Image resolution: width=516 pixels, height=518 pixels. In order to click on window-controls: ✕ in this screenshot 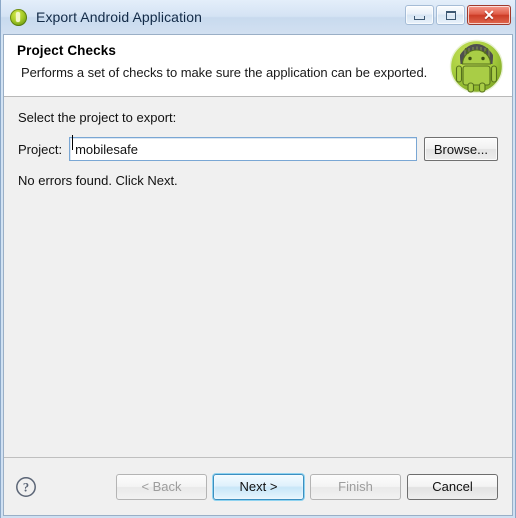, I will do `click(458, 15)`.